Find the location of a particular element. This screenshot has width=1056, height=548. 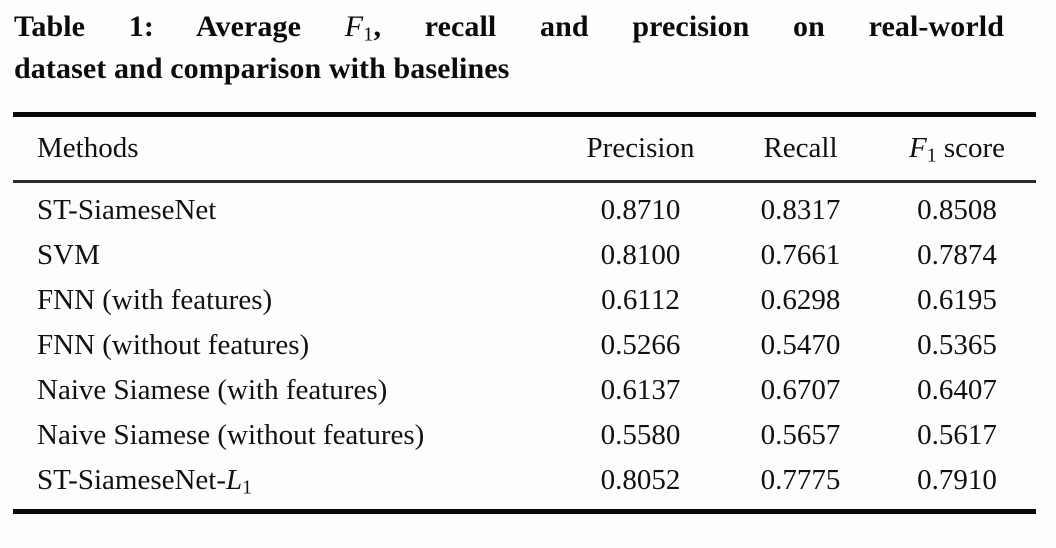

table-grid: Methods Precision Recall F1 score is located at coordinates (524, 148).